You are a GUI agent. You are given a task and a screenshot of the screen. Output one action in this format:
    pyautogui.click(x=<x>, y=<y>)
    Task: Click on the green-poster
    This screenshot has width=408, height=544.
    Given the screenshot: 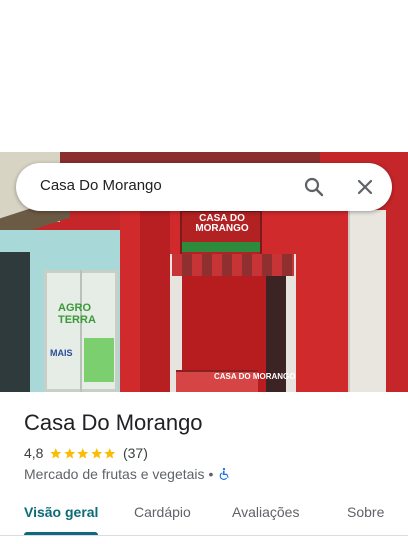 What is the action you would take?
    pyautogui.click(x=99, y=360)
    